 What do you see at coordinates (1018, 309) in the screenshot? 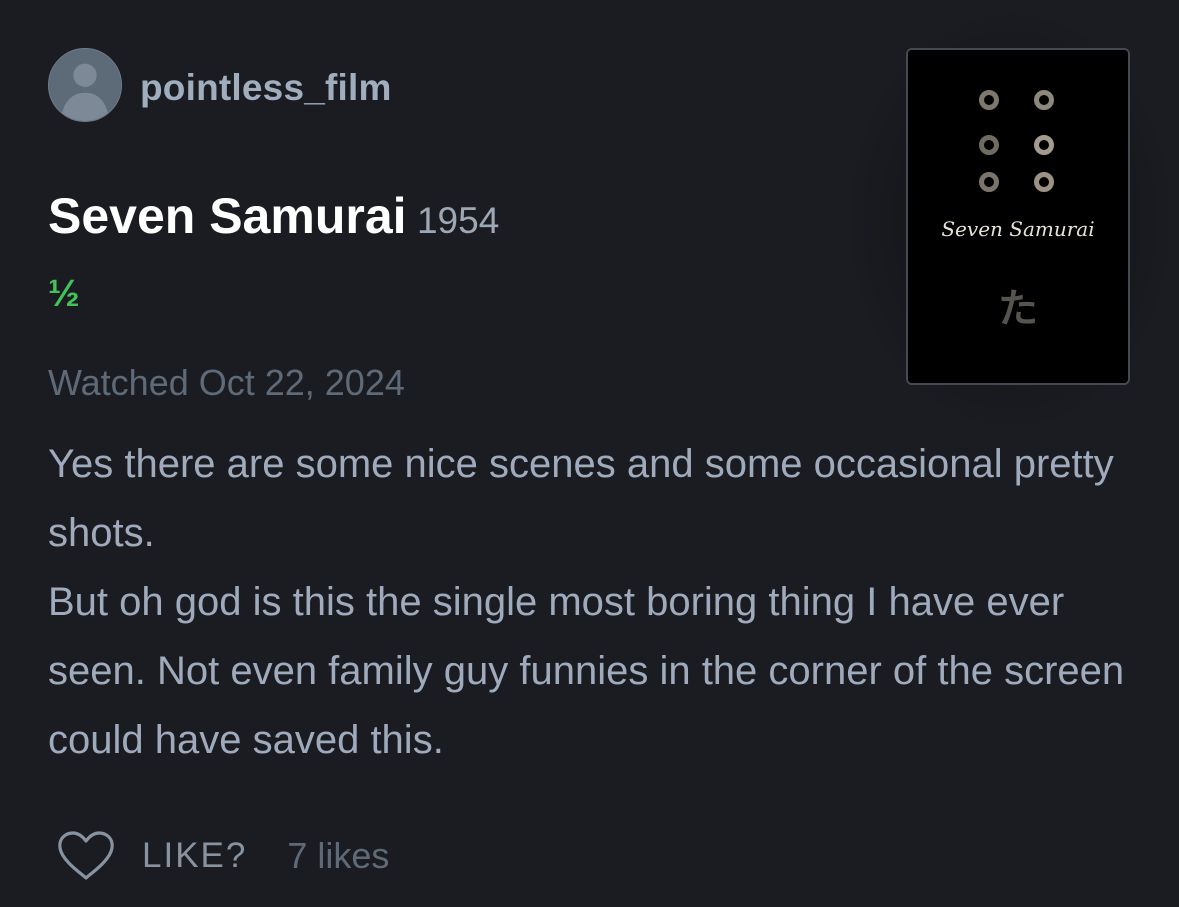
I see `poster-glyph: た` at bounding box center [1018, 309].